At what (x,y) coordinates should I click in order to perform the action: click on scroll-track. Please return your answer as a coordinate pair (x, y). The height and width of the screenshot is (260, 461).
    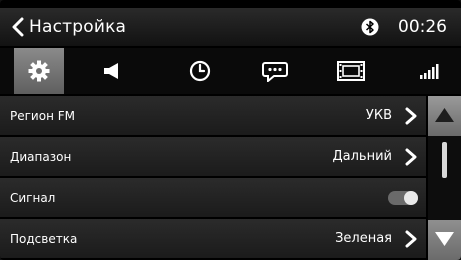
    Looking at the image, I should click on (444, 178).